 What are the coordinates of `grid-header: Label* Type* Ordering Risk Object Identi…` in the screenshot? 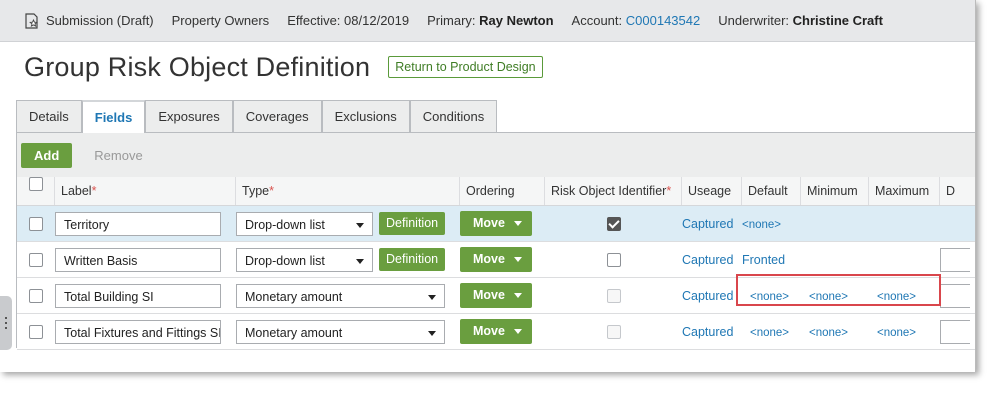 It's located at (496, 191).